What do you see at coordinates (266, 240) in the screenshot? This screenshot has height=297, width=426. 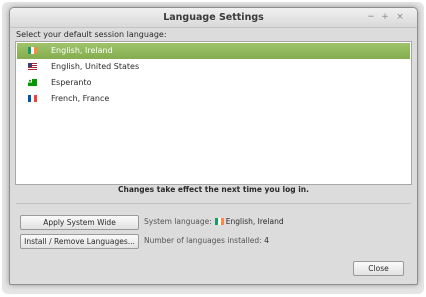 I see `installed-count-value: 4` at bounding box center [266, 240].